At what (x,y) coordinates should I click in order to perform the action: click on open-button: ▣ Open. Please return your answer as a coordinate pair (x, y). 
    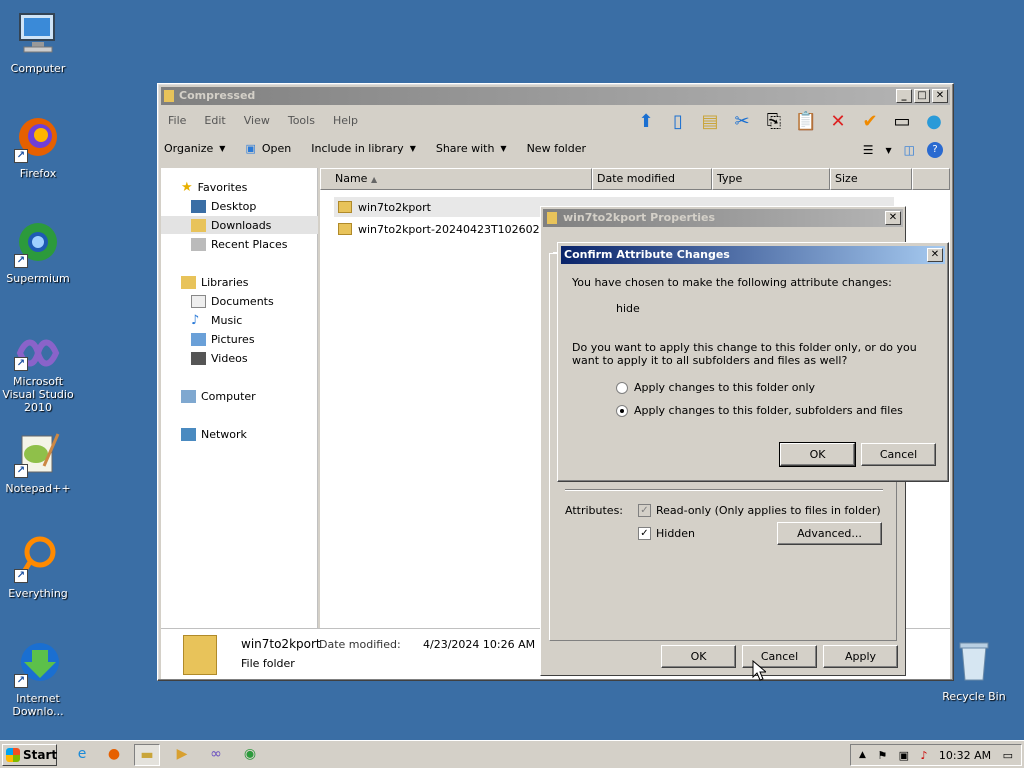
    Looking at the image, I should click on (268, 148).